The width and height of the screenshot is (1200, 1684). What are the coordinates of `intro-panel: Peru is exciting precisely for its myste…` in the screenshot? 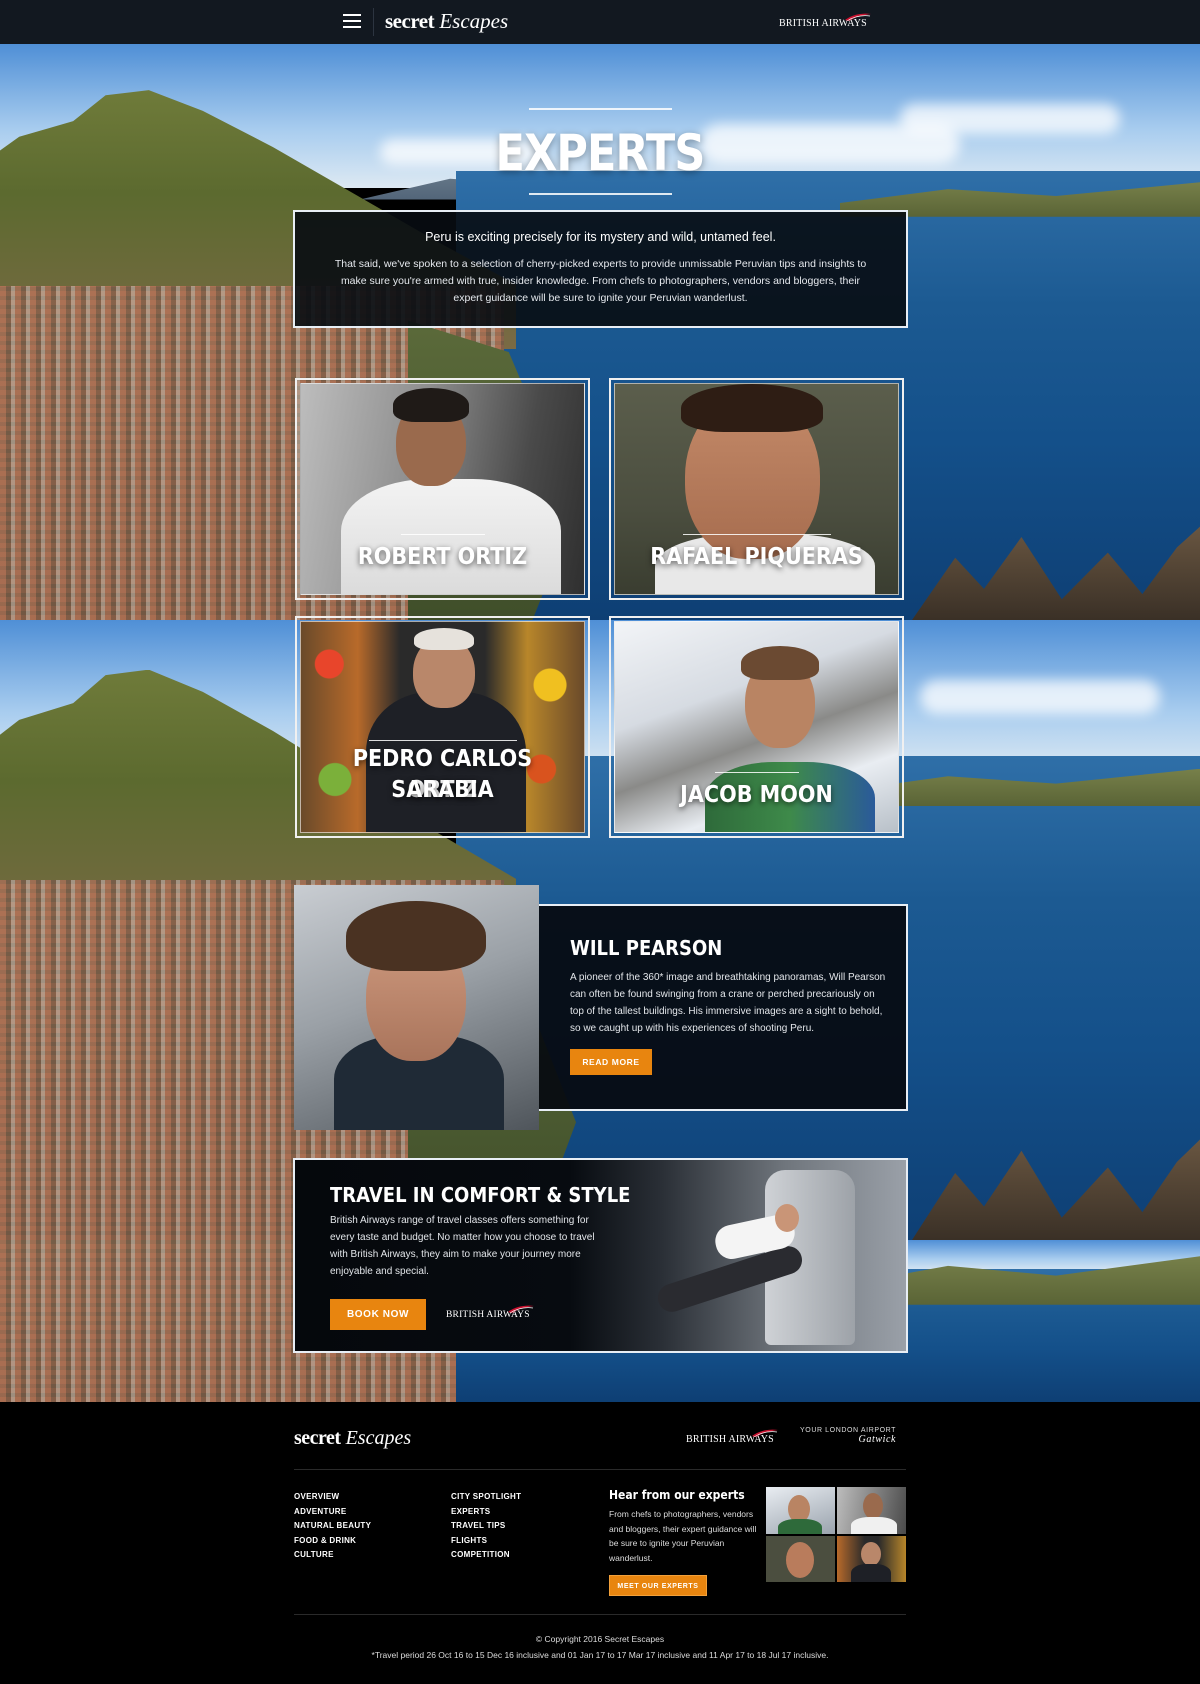 It's located at (600, 269).